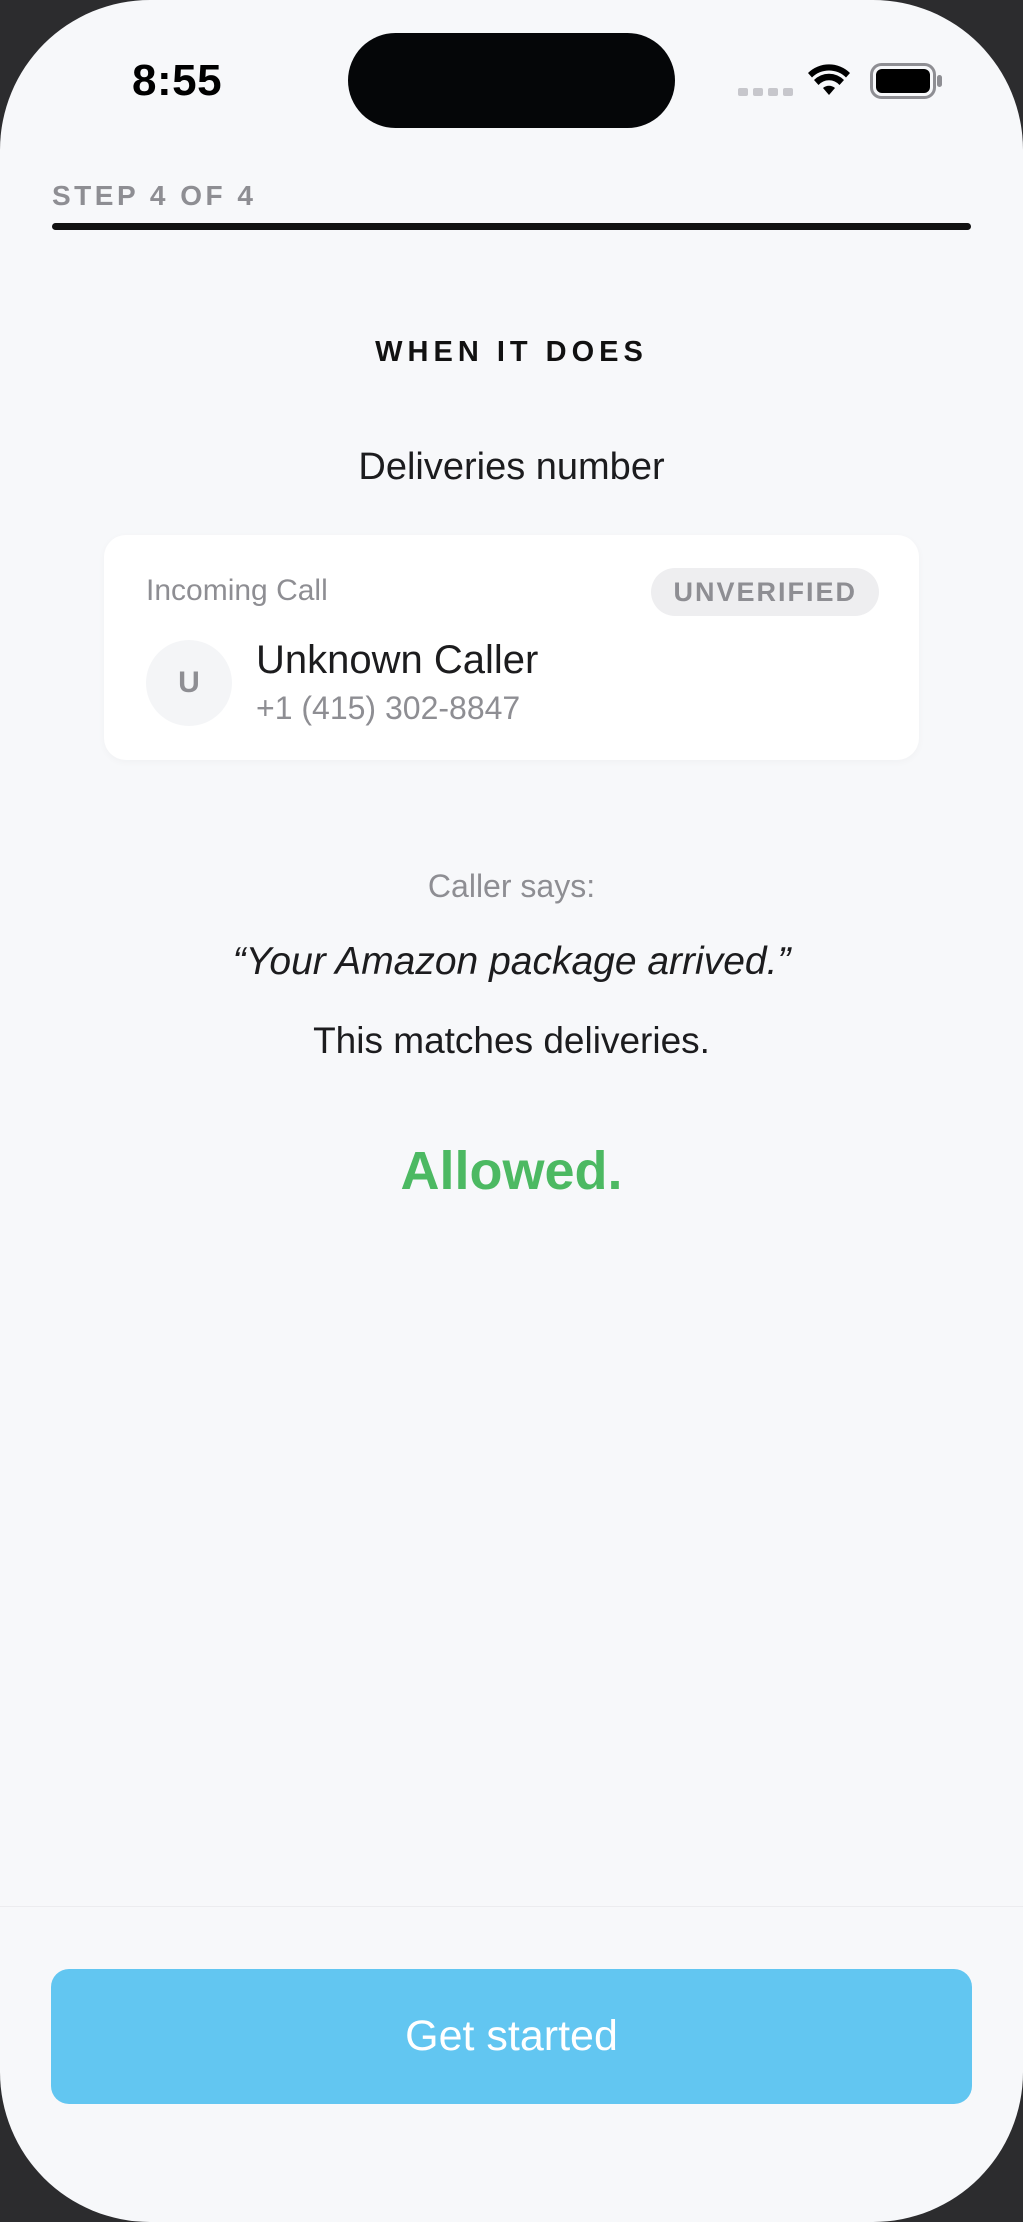 This screenshot has width=1023, height=2222. I want to click on caller-name: Unknown Caller, so click(397, 660).